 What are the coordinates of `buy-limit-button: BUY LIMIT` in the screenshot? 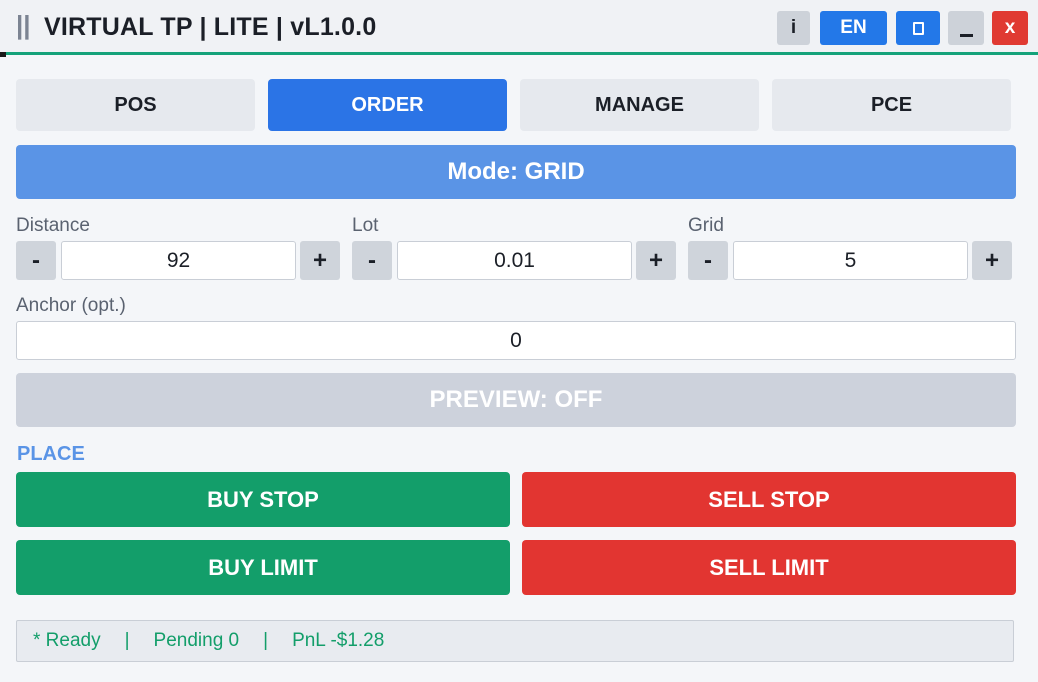 It's located at (263, 567).